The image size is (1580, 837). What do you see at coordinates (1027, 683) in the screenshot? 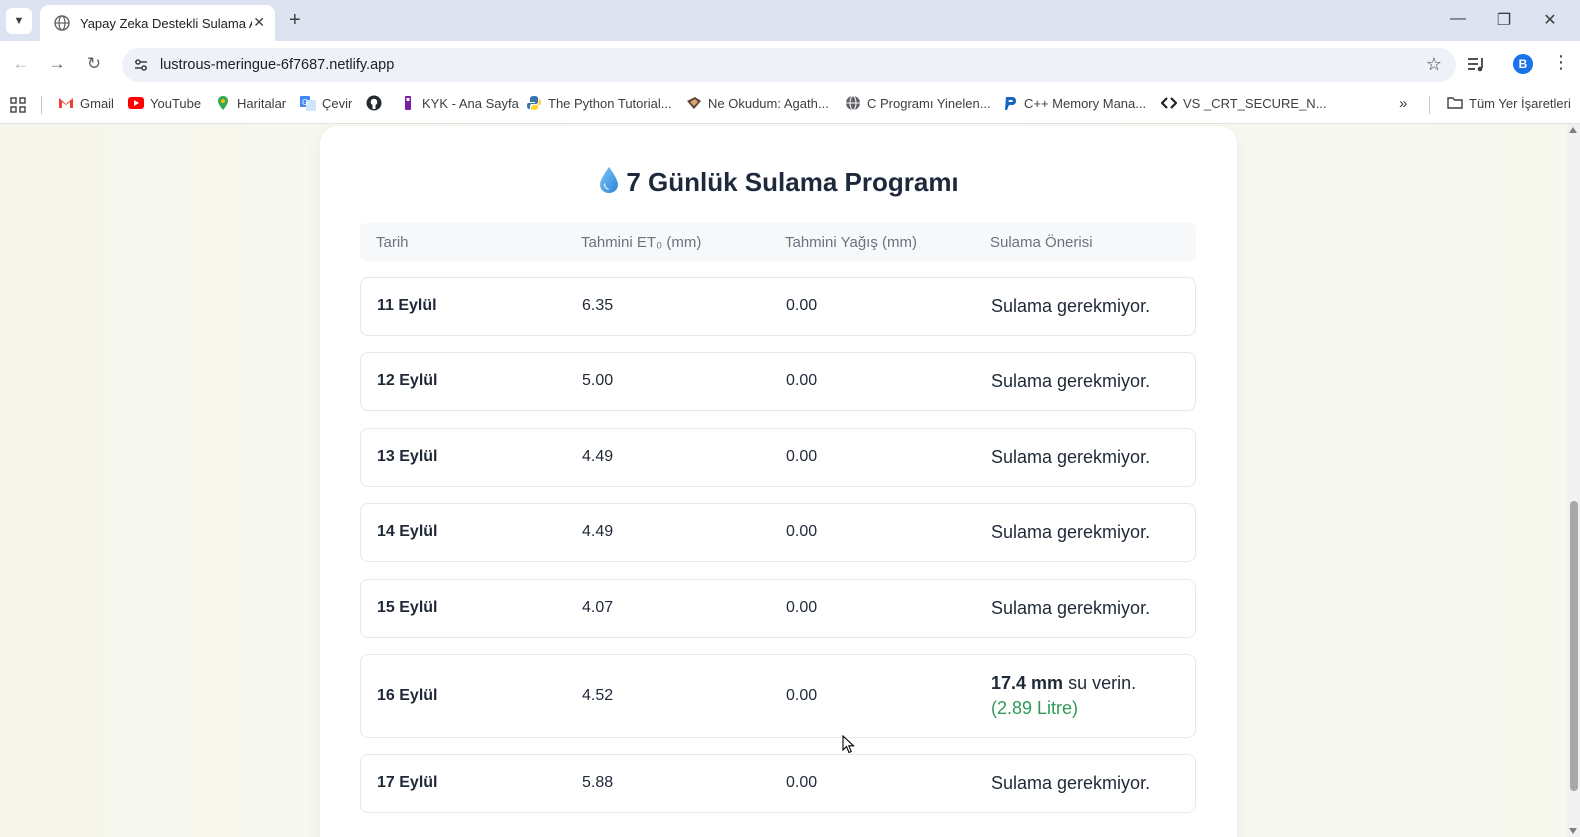
I see `water-amount: 17.4 mm` at bounding box center [1027, 683].